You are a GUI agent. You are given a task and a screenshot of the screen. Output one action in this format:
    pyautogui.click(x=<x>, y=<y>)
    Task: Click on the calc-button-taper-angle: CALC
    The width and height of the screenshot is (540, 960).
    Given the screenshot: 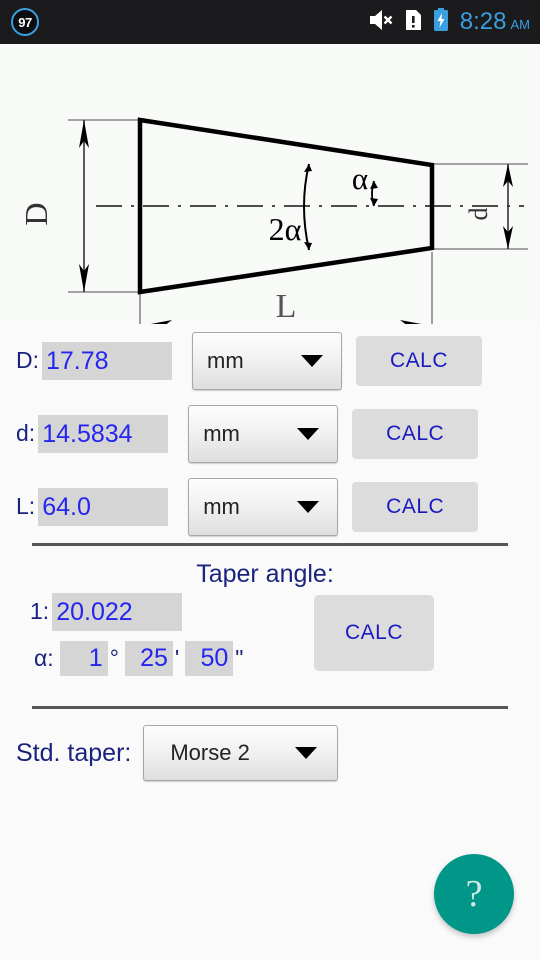 What is the action you would take?
    pyautogui.click(x=374, y=633)
    